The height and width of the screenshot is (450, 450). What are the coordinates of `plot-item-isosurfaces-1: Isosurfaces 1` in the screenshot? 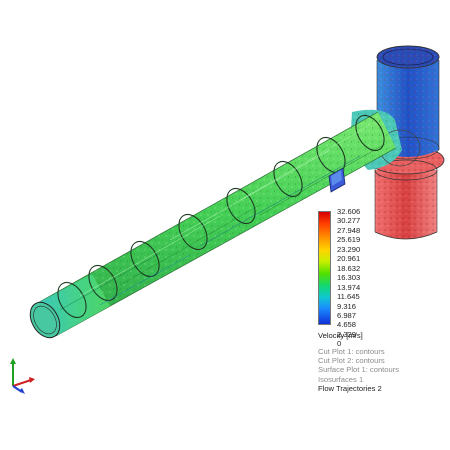 It's located at (358, 379).